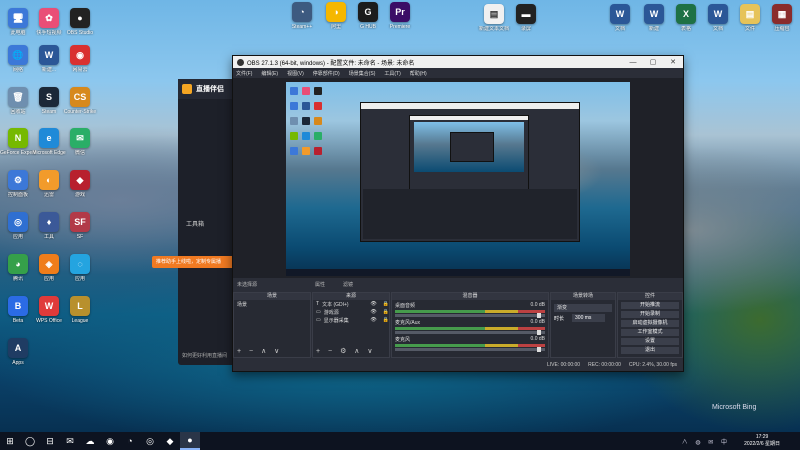 The height and width of the screenshot is (450, 800). I want to click on taskbar-app-3: ✉, so click(70, 441).